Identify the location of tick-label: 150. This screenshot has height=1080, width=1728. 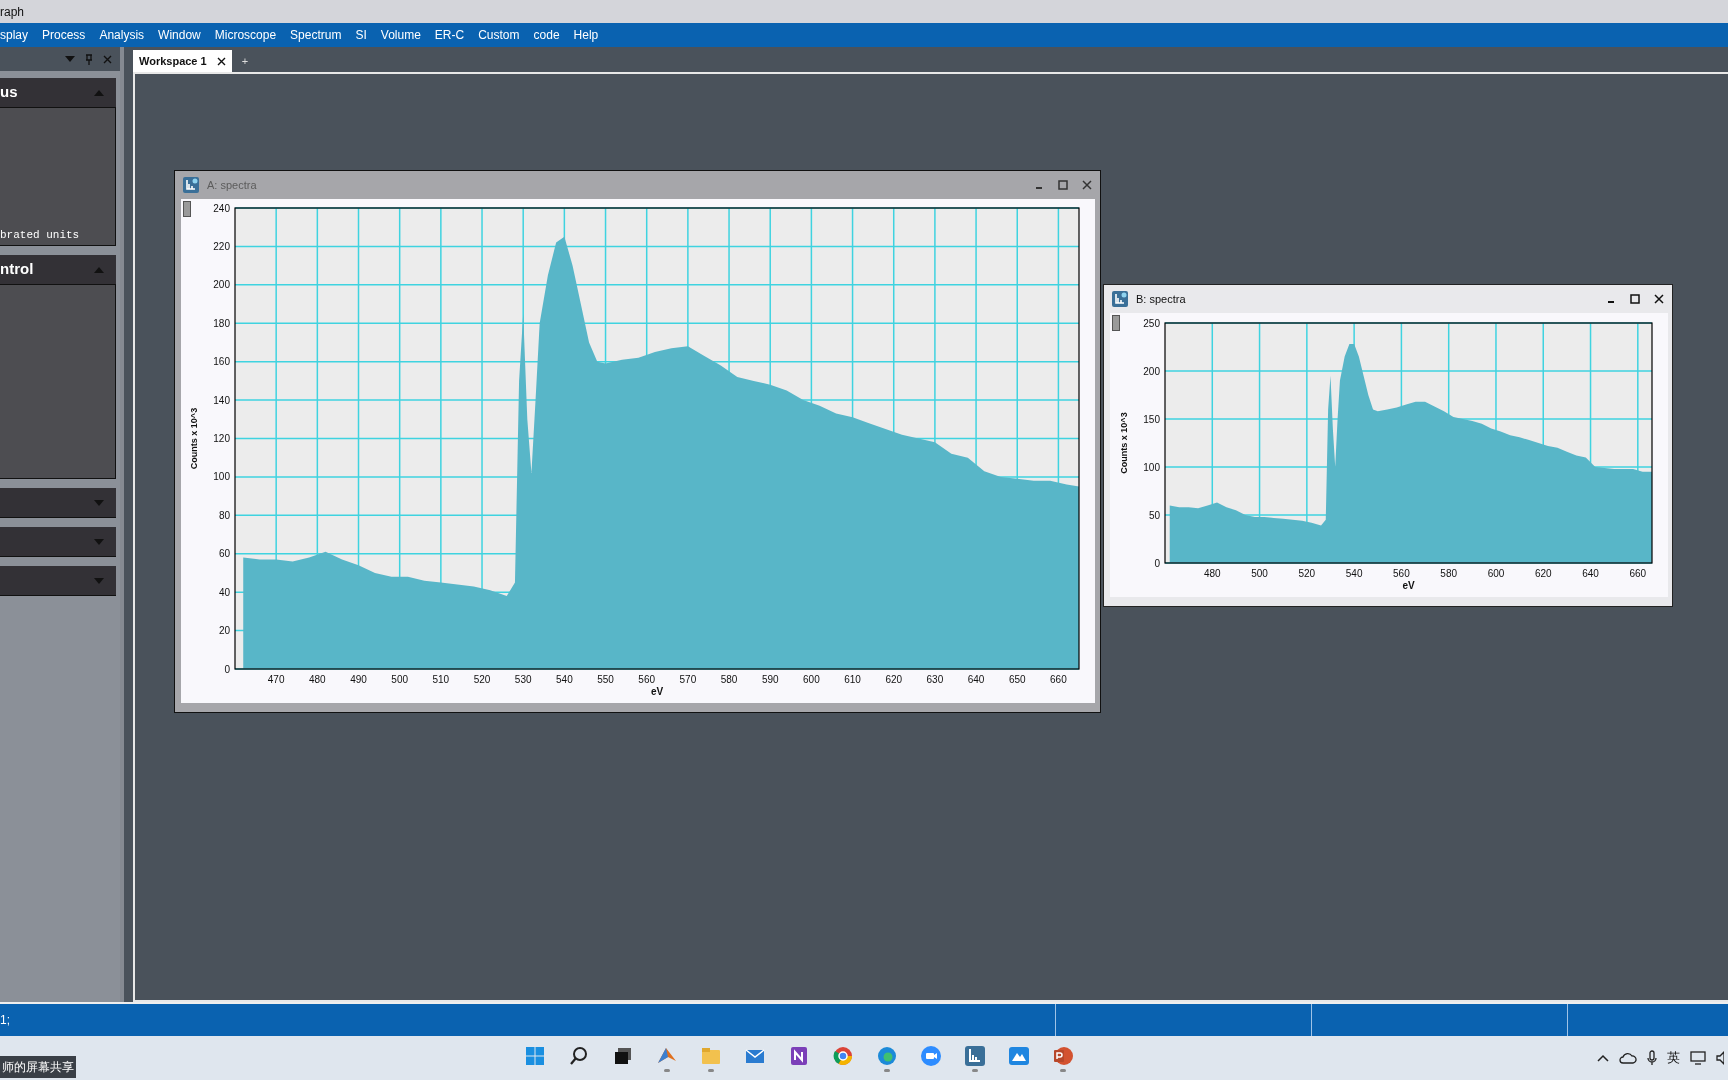
(1151, 419).